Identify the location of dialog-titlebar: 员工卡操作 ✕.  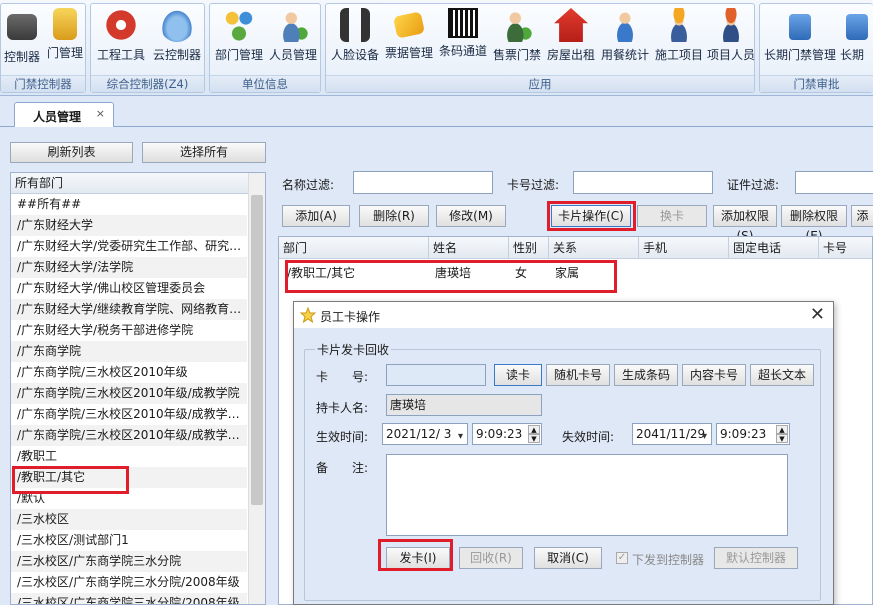
(563, 315).